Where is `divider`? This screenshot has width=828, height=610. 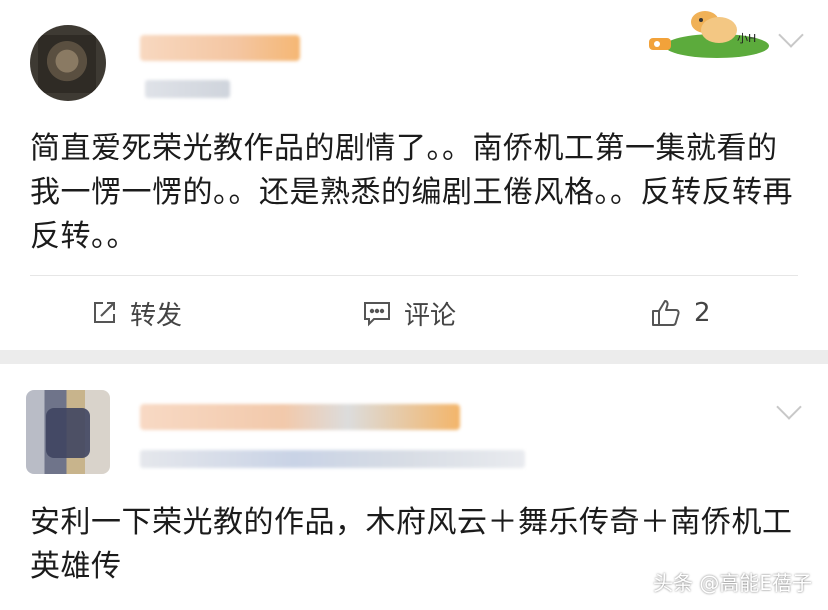 divider is located at coordinates (414, 275).